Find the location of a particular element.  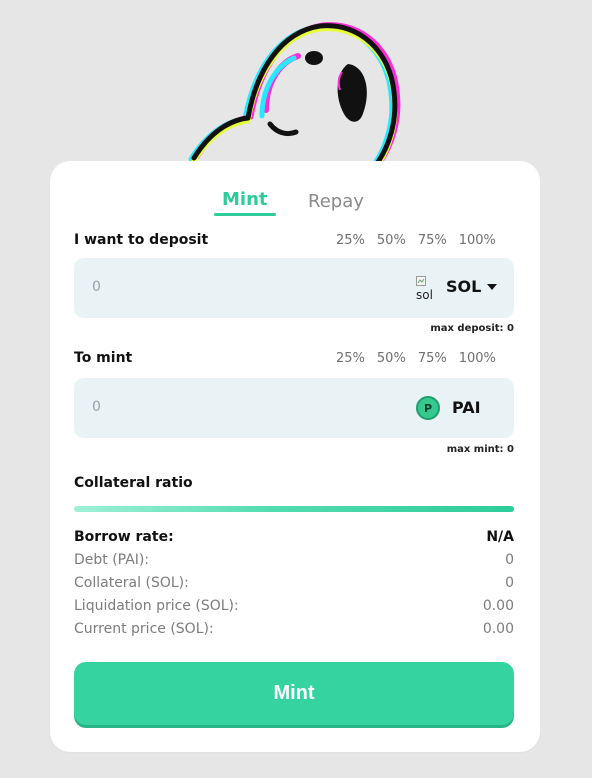

deposit-100-percent-button: 100% is located at coordinates (477, 240).